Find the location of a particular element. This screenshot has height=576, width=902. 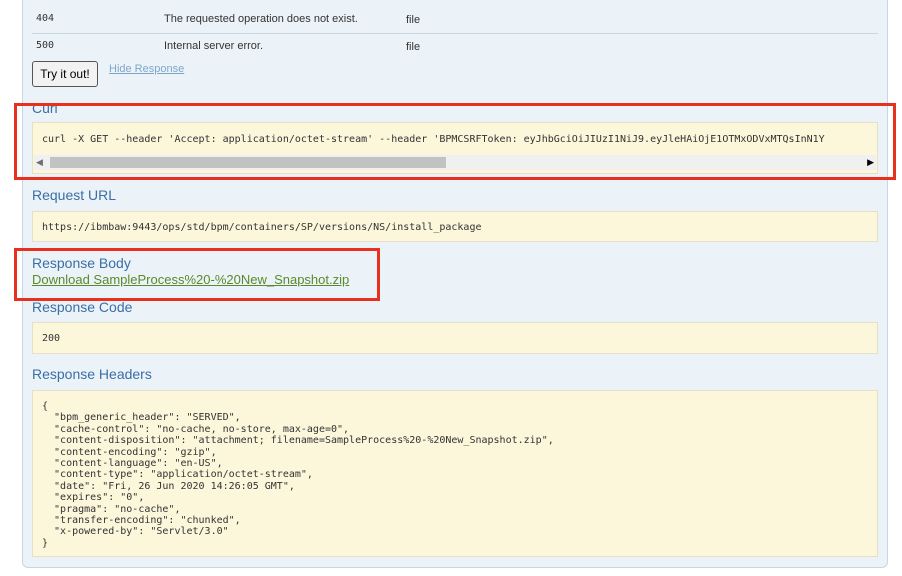

response-headers-label: Response Headers is located at coordinates (92, 374).